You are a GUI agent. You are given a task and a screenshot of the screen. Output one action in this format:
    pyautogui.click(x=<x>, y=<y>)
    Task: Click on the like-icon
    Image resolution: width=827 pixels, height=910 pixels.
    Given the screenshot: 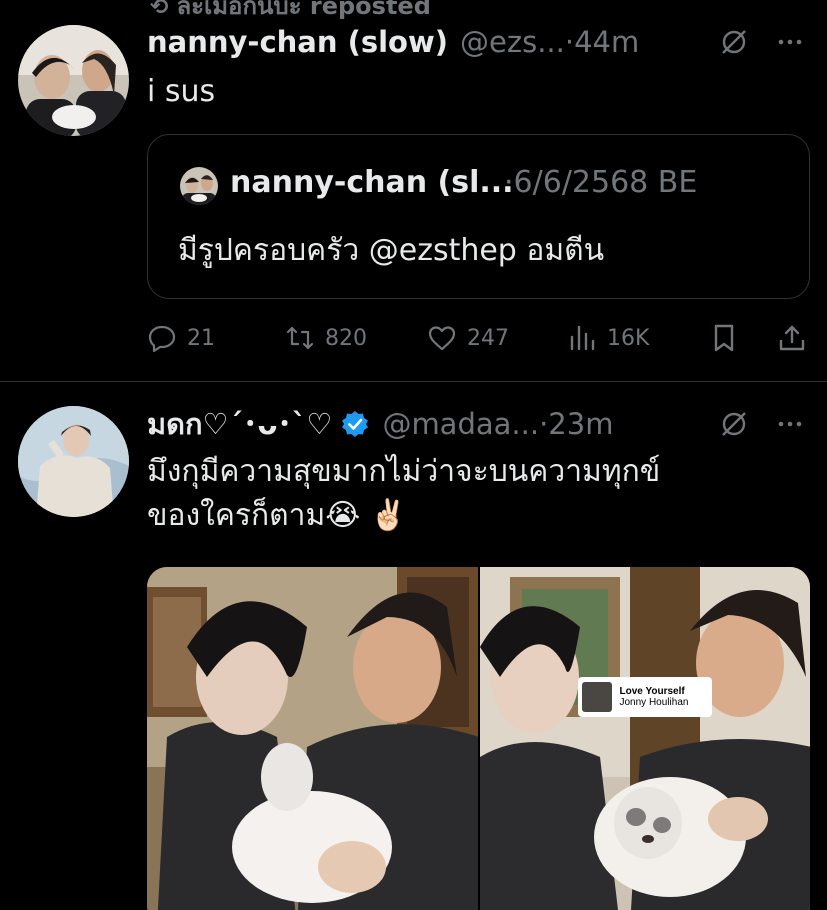 What is the action you would take?
    pyautogui.click(x=442, y=338)
    